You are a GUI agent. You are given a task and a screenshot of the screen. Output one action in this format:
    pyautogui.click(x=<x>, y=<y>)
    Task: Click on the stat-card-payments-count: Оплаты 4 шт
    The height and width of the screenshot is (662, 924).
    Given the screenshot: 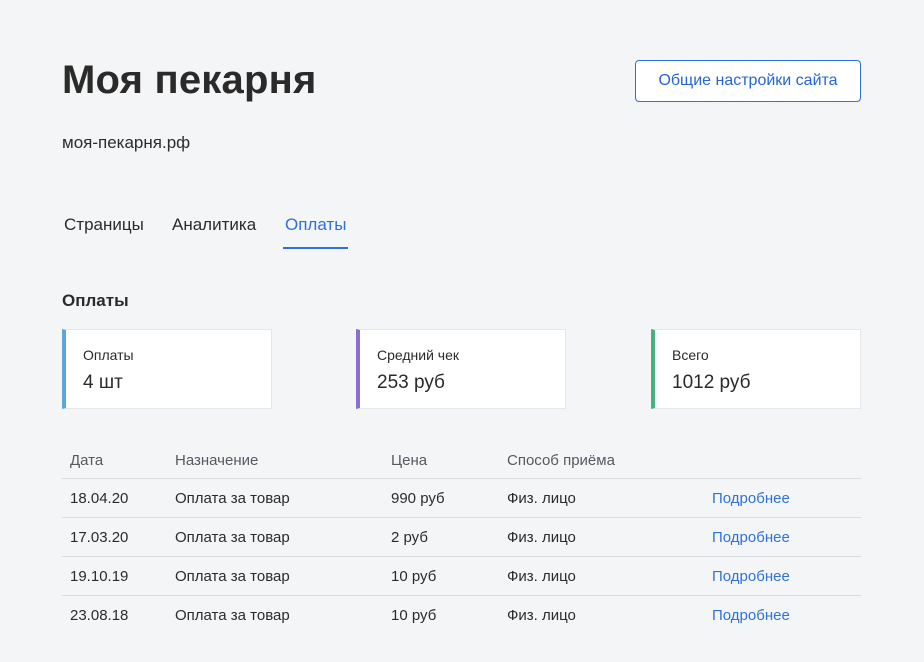 What is the action you would take?
    pyautogui.click(x=167, y=369)
    